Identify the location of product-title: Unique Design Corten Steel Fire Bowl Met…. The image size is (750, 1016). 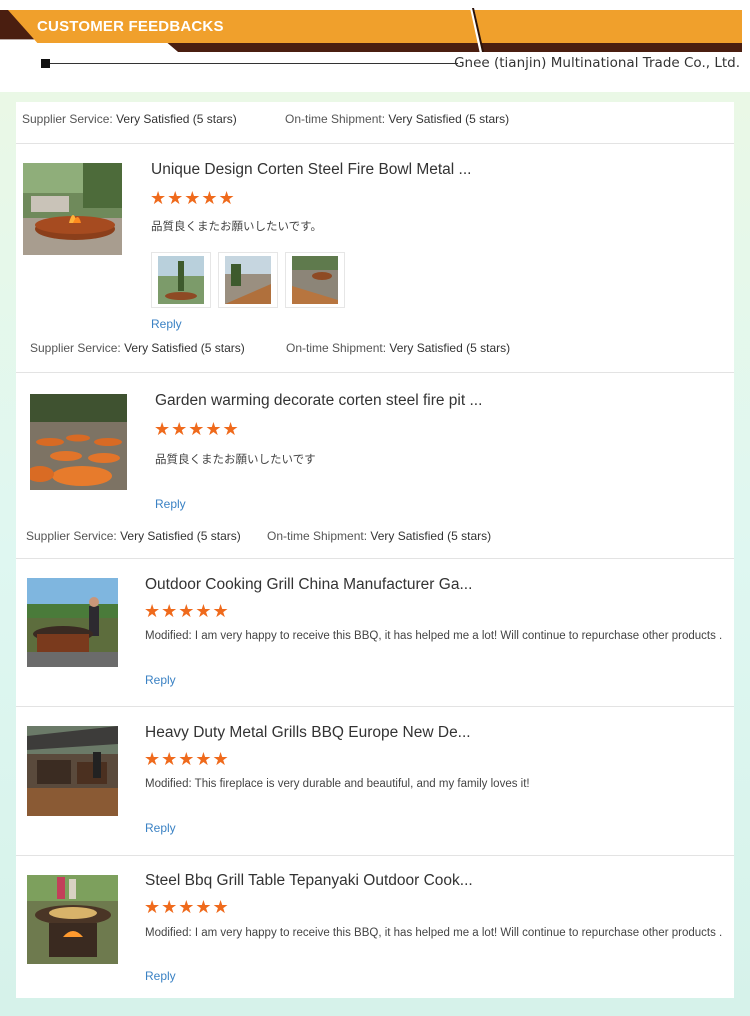
(311, 170).